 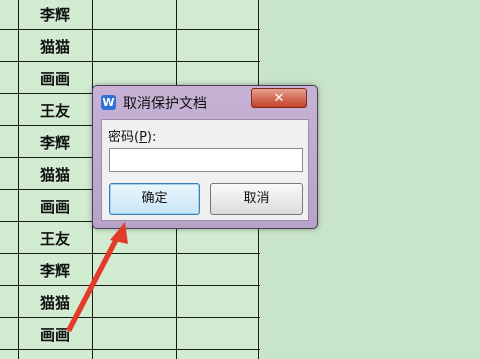 What do you see at coordinates (165, 104) in the screenshot?
I see `dialog-title: 取消保护文档` at bounding box center [165, 104].